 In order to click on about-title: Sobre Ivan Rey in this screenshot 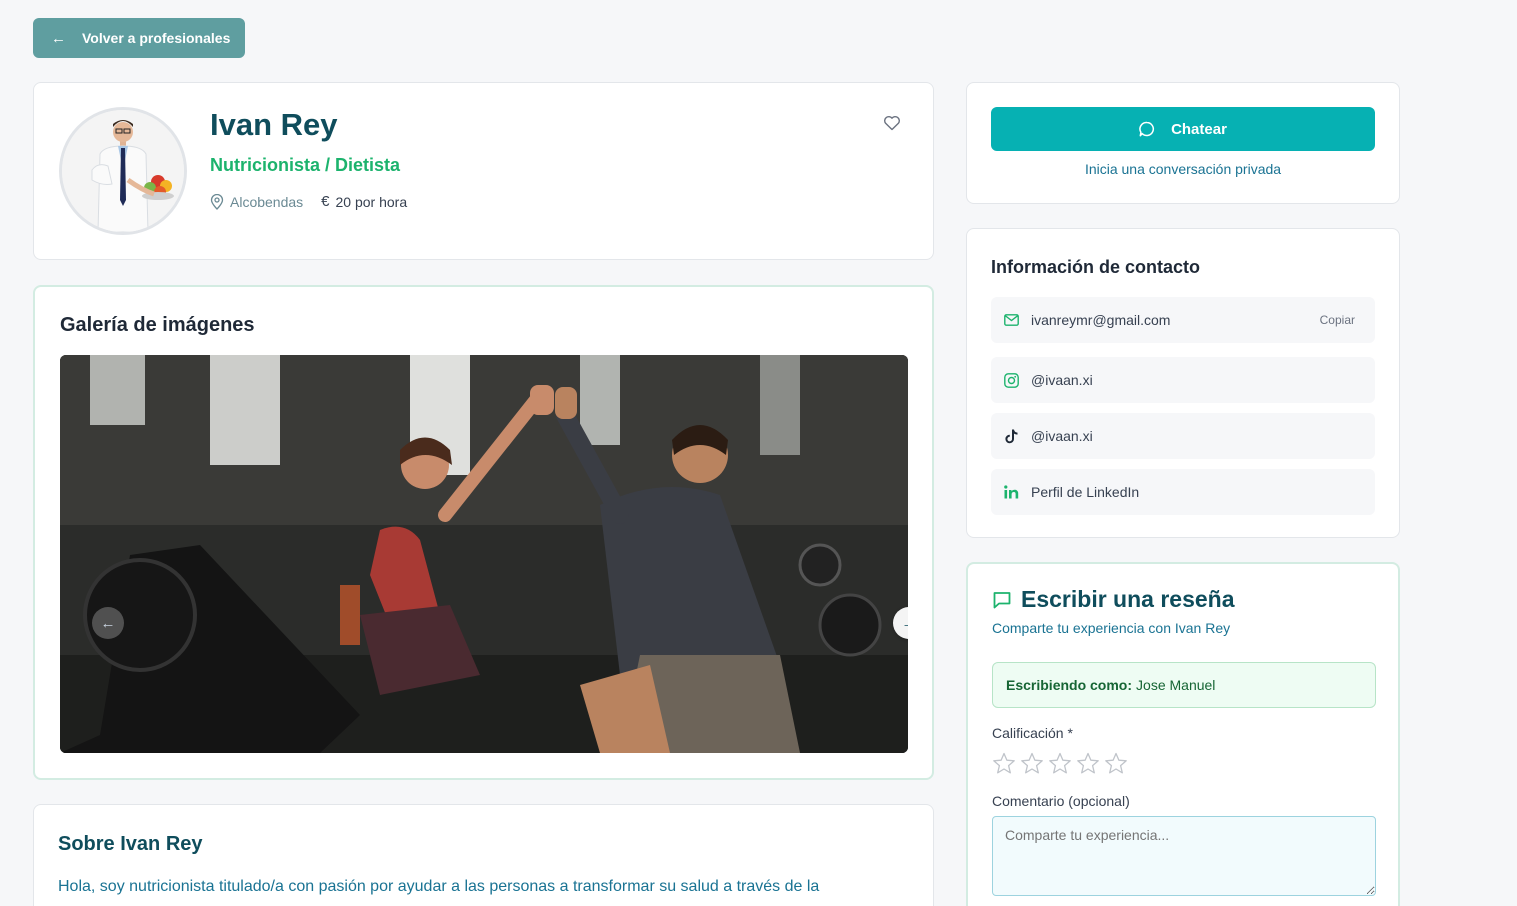, I will do `click(130, 844)`.